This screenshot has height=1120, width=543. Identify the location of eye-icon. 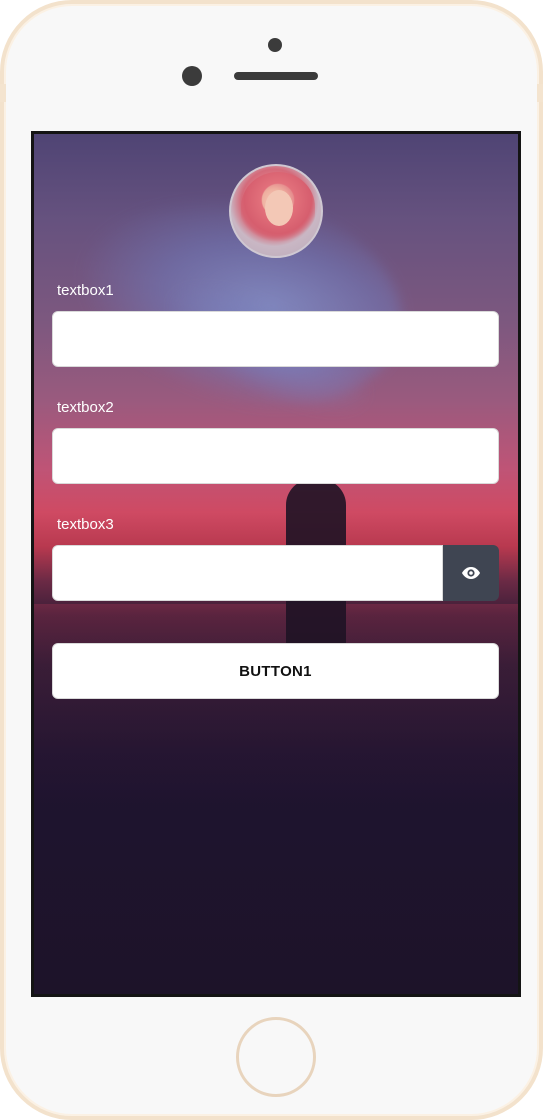
(471, 573).